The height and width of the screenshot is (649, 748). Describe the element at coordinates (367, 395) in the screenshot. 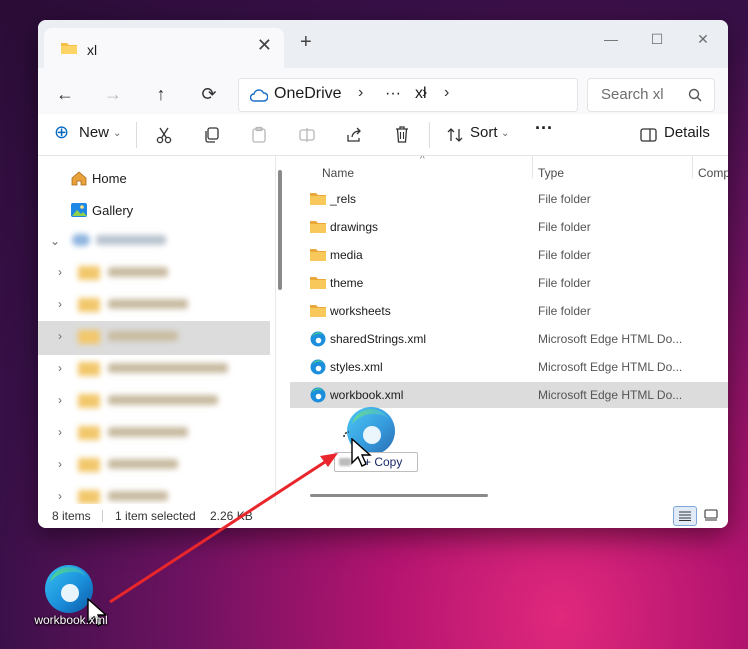

I see `file-name: workbook.xml` at that location.